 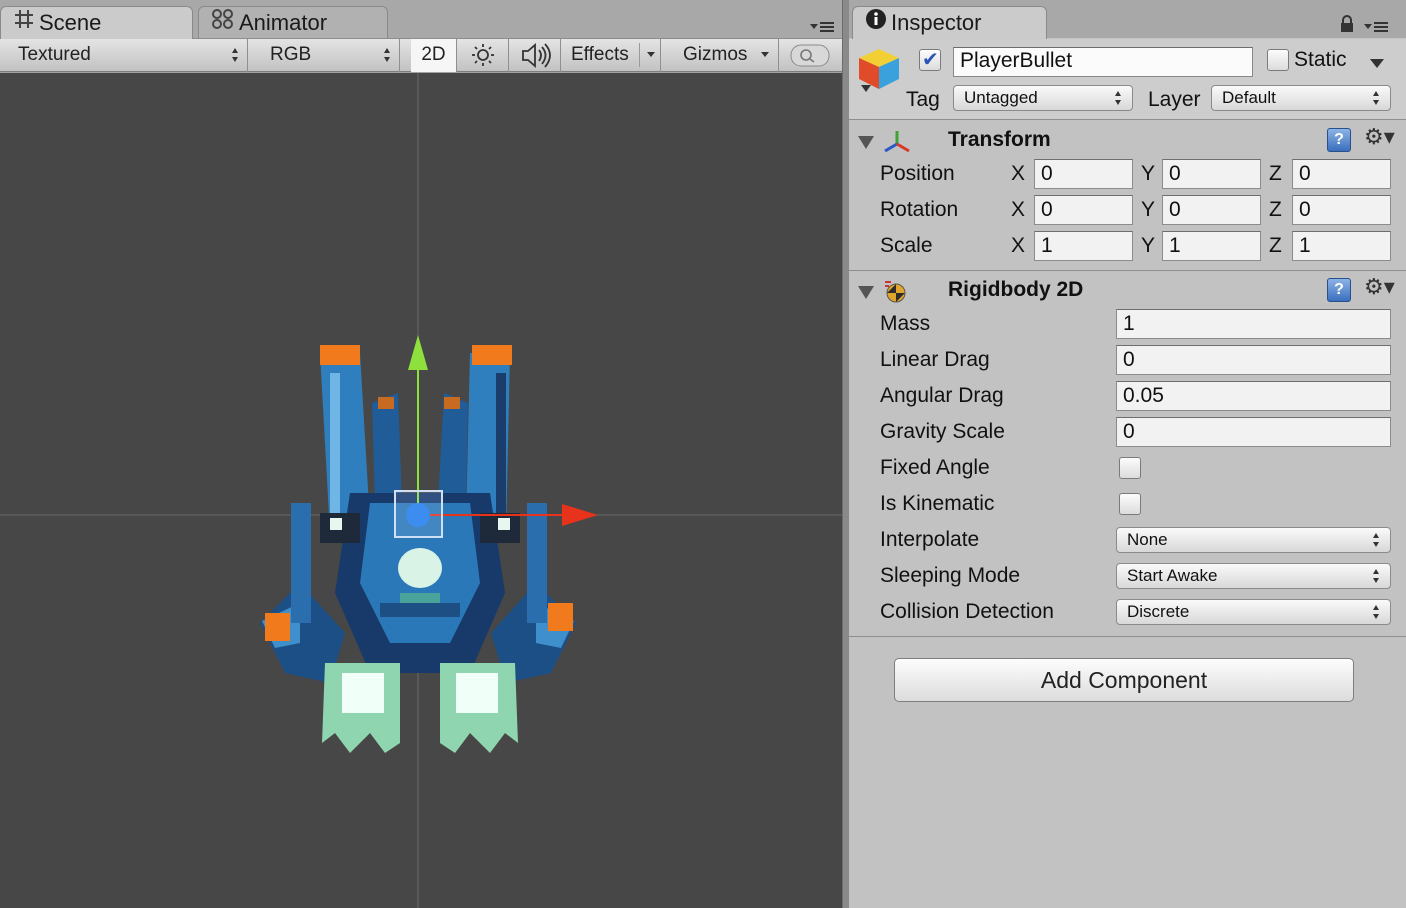 What do you see at coordinates (1211, 174) in the screenshot?
I see `position-y-field: 0` at bounding box center [1211, 174].